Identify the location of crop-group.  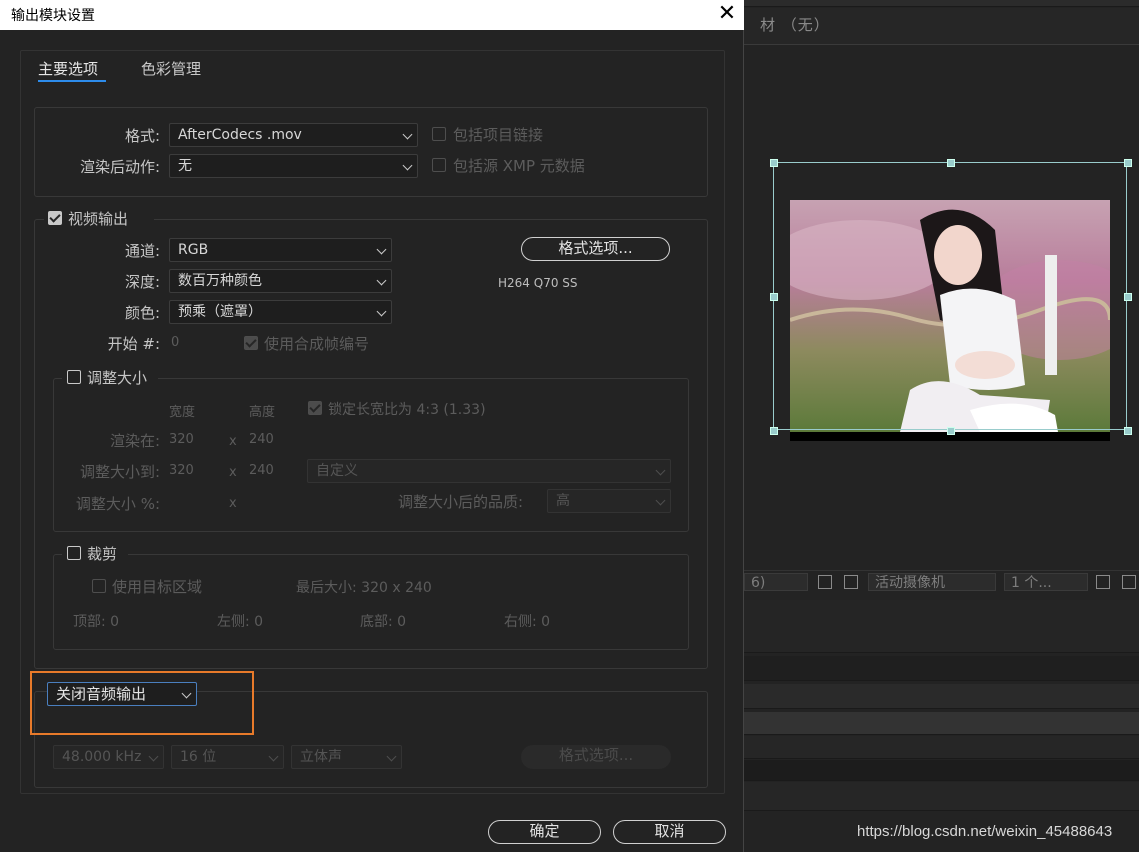
(371, 602).